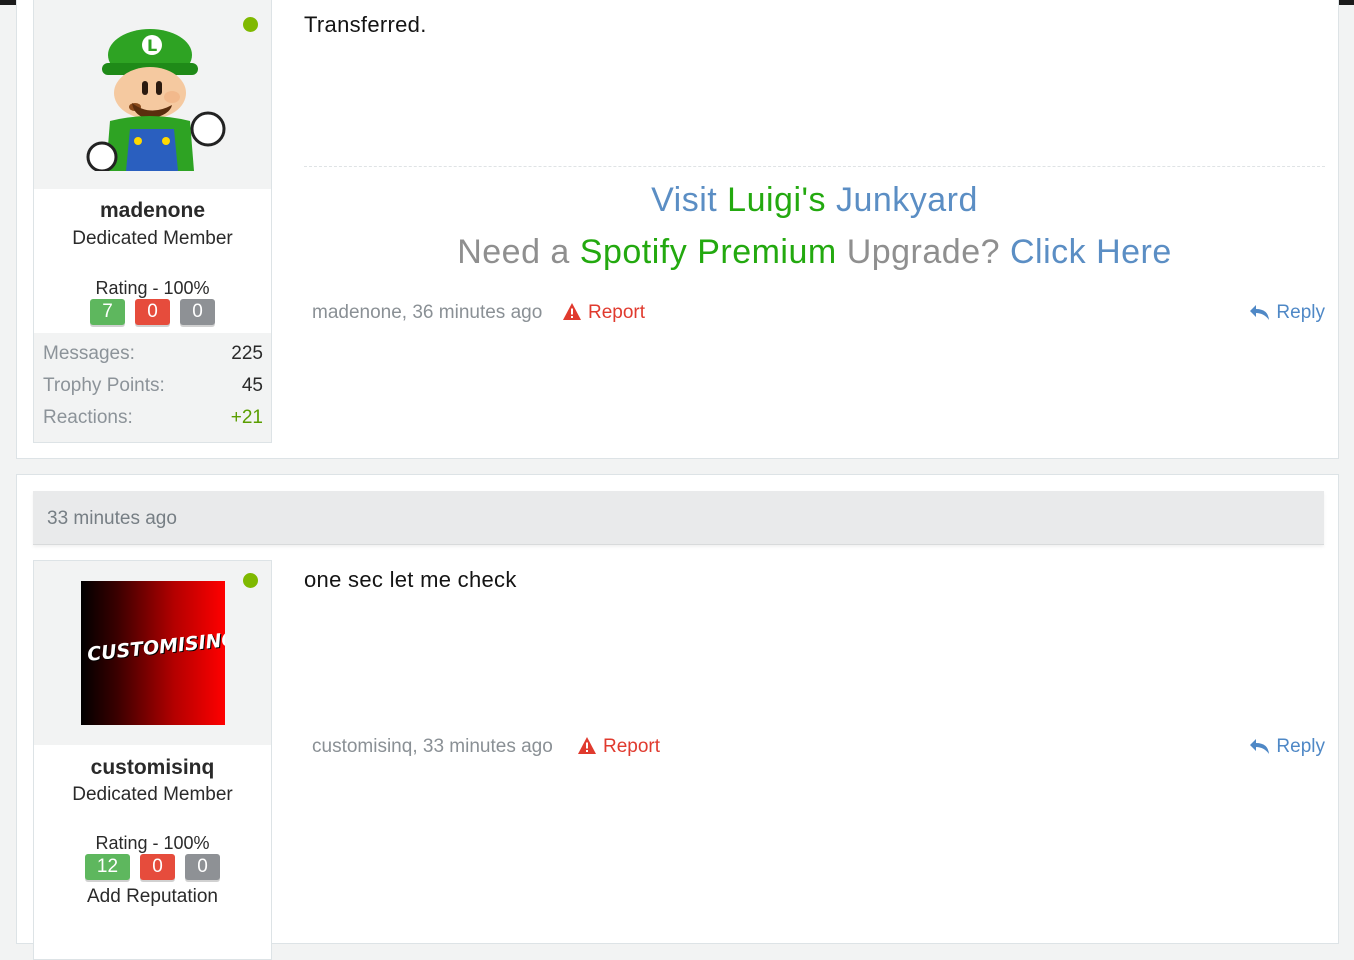 The image size is (1354, 960). Describe the element at coordinates (513, 252) in the screenshot. I see `signature-need-text: Need a` at that location.